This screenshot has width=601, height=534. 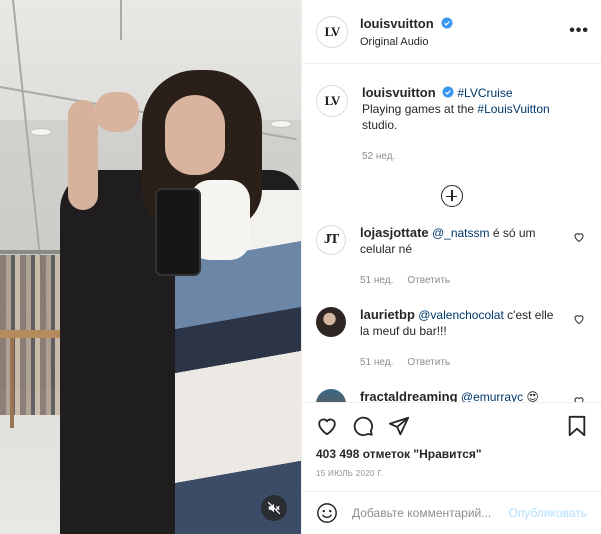 What do you see at coordinates (394, 232) in the screenshot?
I see `username-link: lojasjottate` at bounding box center [394, 232].